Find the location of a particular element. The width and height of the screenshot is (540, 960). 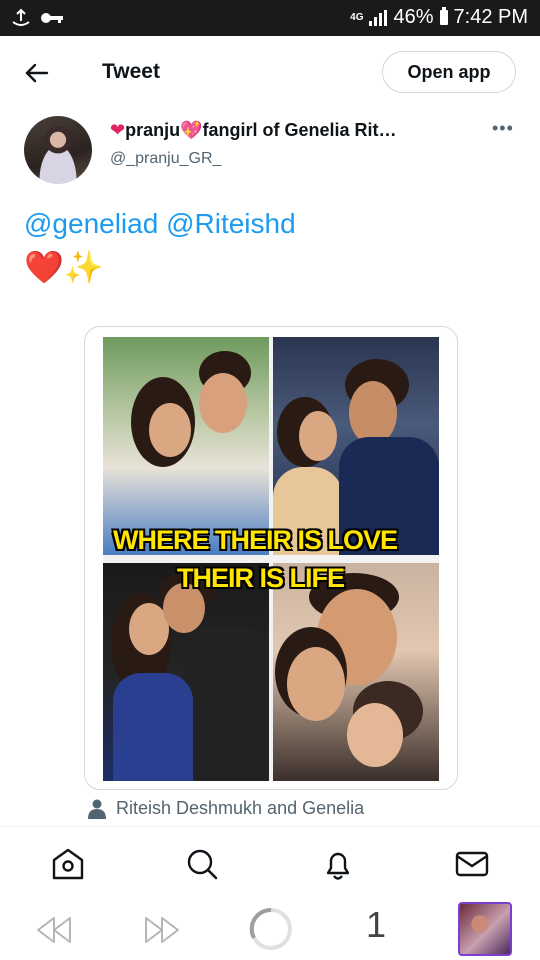

tweet-text: @geneliad @Riteishd is located at coordinates (160, 224).